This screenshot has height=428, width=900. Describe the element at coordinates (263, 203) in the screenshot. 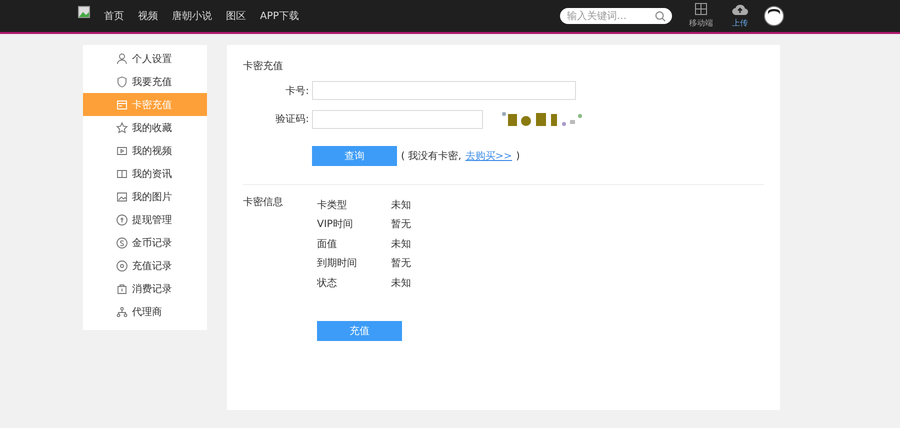

I see `section-title: 卡密信息` at that location.